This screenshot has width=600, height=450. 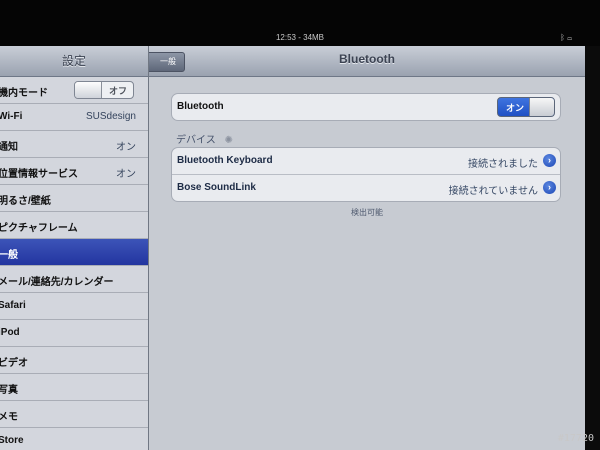 What do you see at coordinates (74, 360) in the screenshot?
I see `settings-item-video: ビデオ` at bounding box center [74, 360].